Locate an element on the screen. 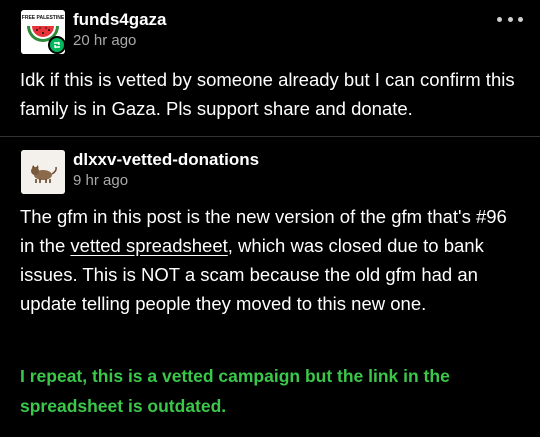 This screenshot has width=540, height=437. reblog-icon is located at coordinates (57, 45).